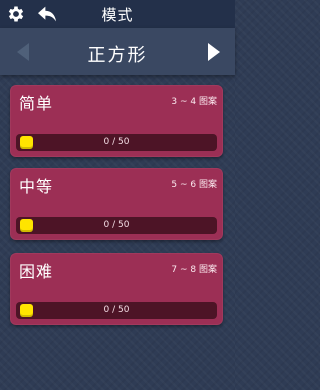 The image size is (320, 390). I want to click on level-card-hard: 困难 7 ~ 8 图案 0 / 50, so click(116, 289).